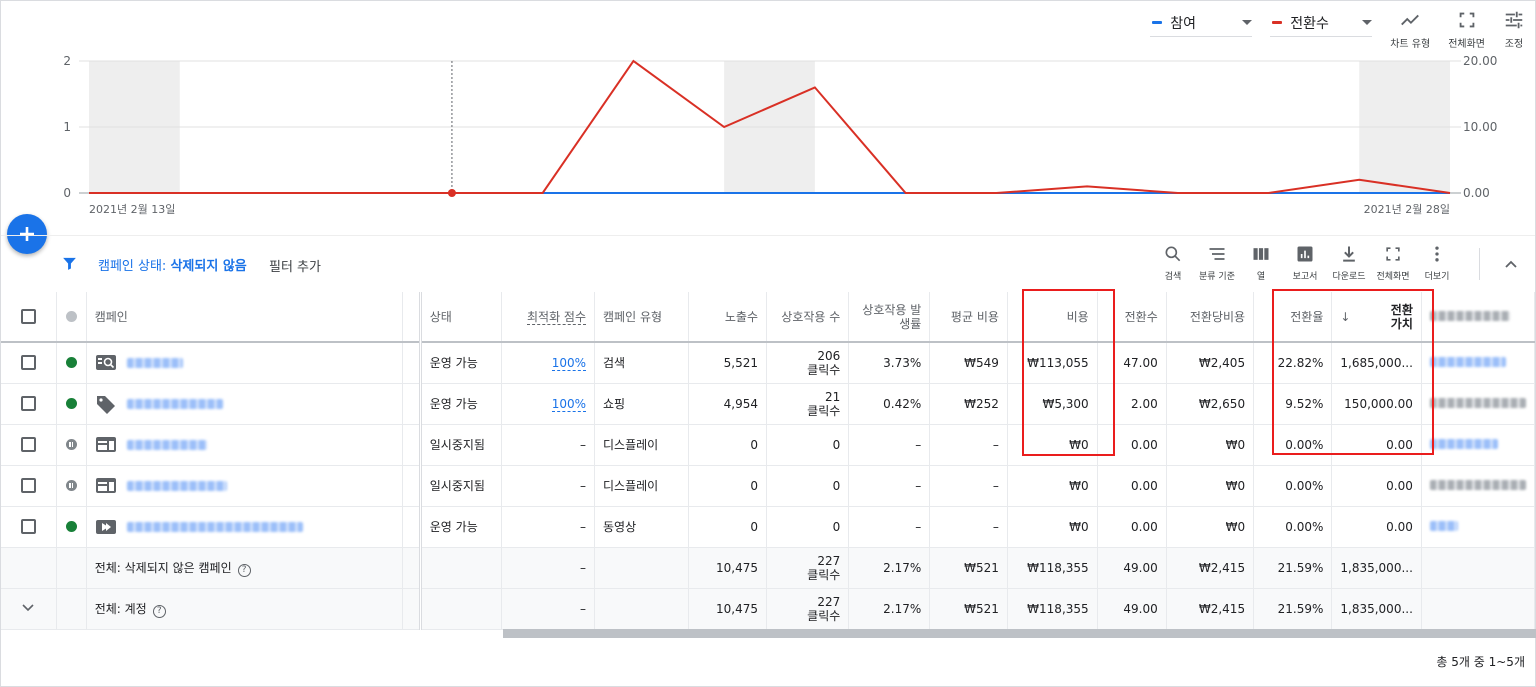 The image size is (1536, 687). I want to click on toolbar-report-button: 보고서, so click(1305, 263).